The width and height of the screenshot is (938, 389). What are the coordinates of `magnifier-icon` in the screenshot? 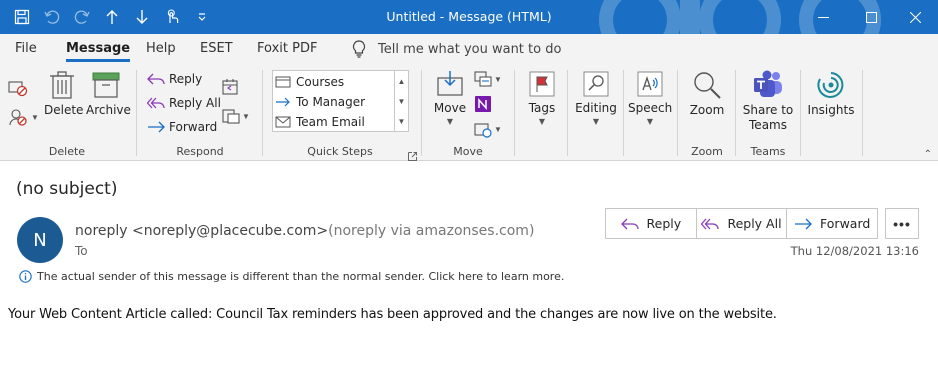 It's located at (707, 85).